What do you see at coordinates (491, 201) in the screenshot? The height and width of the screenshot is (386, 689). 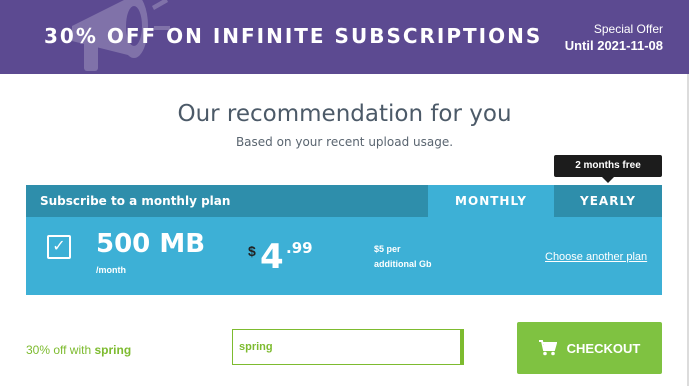 I see `tab-monthly: MONTHLY` at bounding box center [491, 201].